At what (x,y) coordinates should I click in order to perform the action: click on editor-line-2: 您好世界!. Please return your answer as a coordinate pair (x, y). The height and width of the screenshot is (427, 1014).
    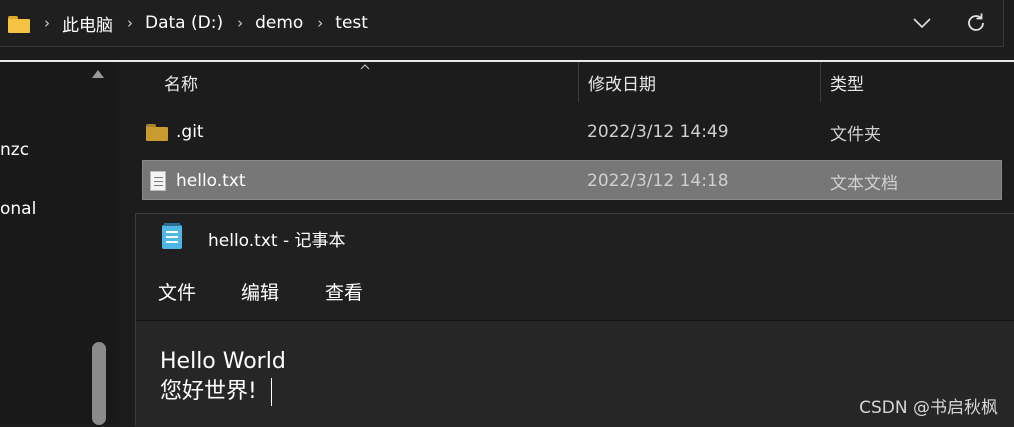
    Looking at the image, I should click on (216, 392).